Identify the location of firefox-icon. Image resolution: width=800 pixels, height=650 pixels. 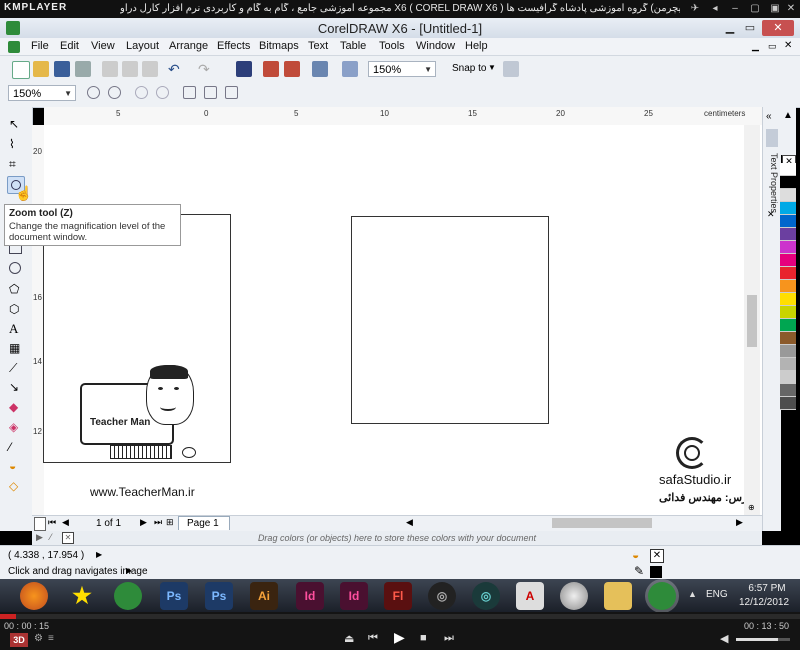
(34, 596).